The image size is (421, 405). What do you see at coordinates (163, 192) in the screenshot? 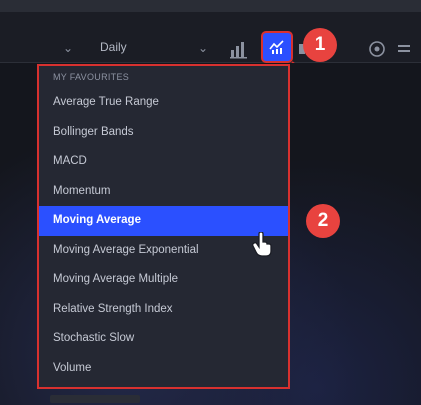
I see `menu-item-momentum: Momentum` at bounding box center [163, 192].